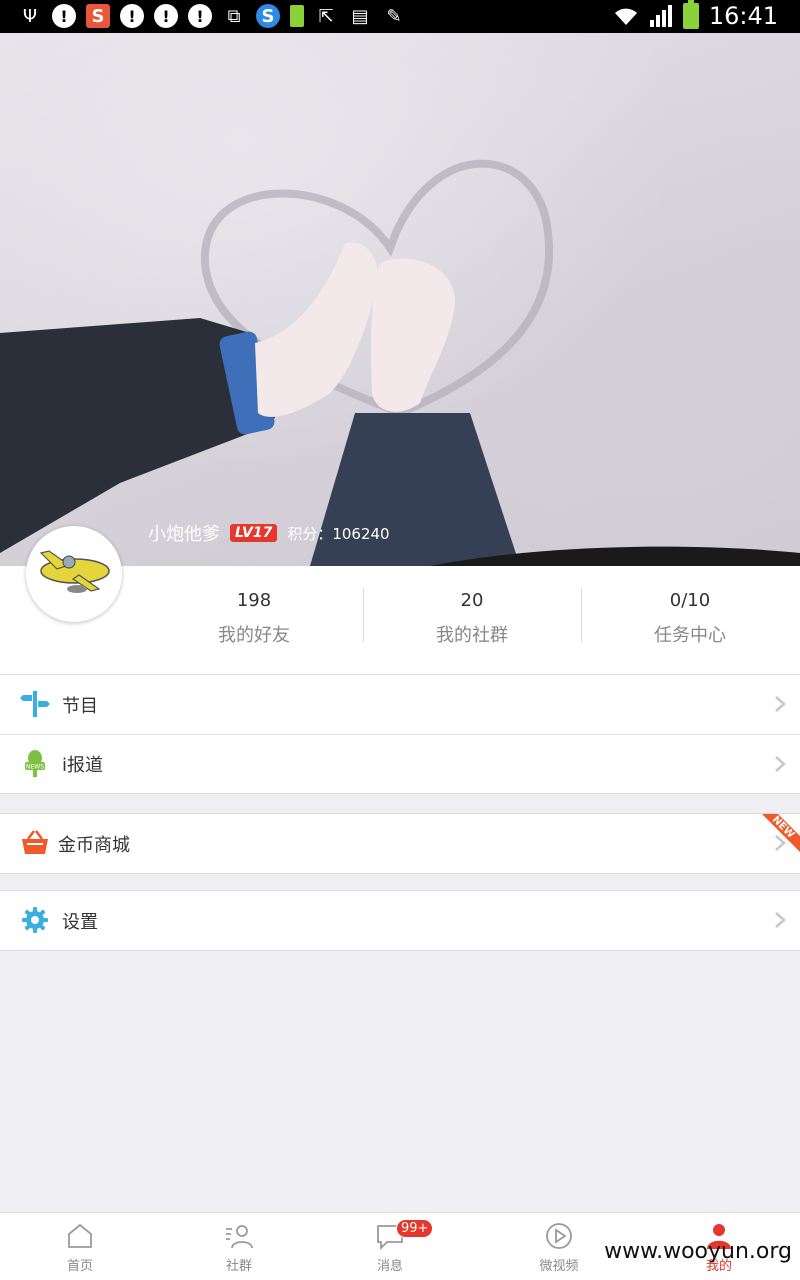 Image resolution: width=800 pixels, height=1280 pixels. Describe the element at coordinates (698, 1251) in the screenshot. I see `watermark: www.wooyun.org` at that location.